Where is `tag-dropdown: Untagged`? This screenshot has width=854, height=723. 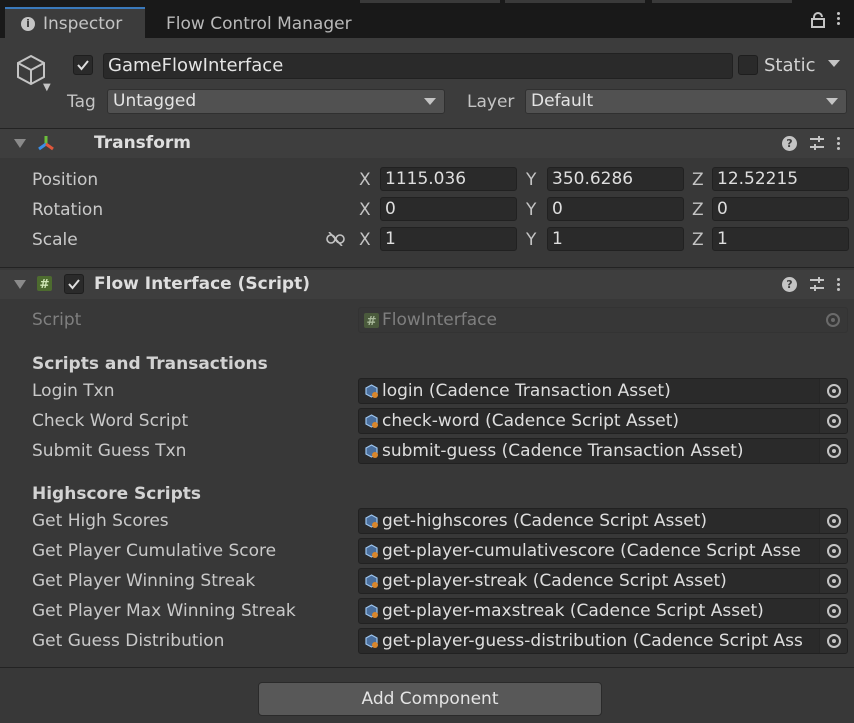
tag-dropdown: Untagged is located at coordinates (276, 101).